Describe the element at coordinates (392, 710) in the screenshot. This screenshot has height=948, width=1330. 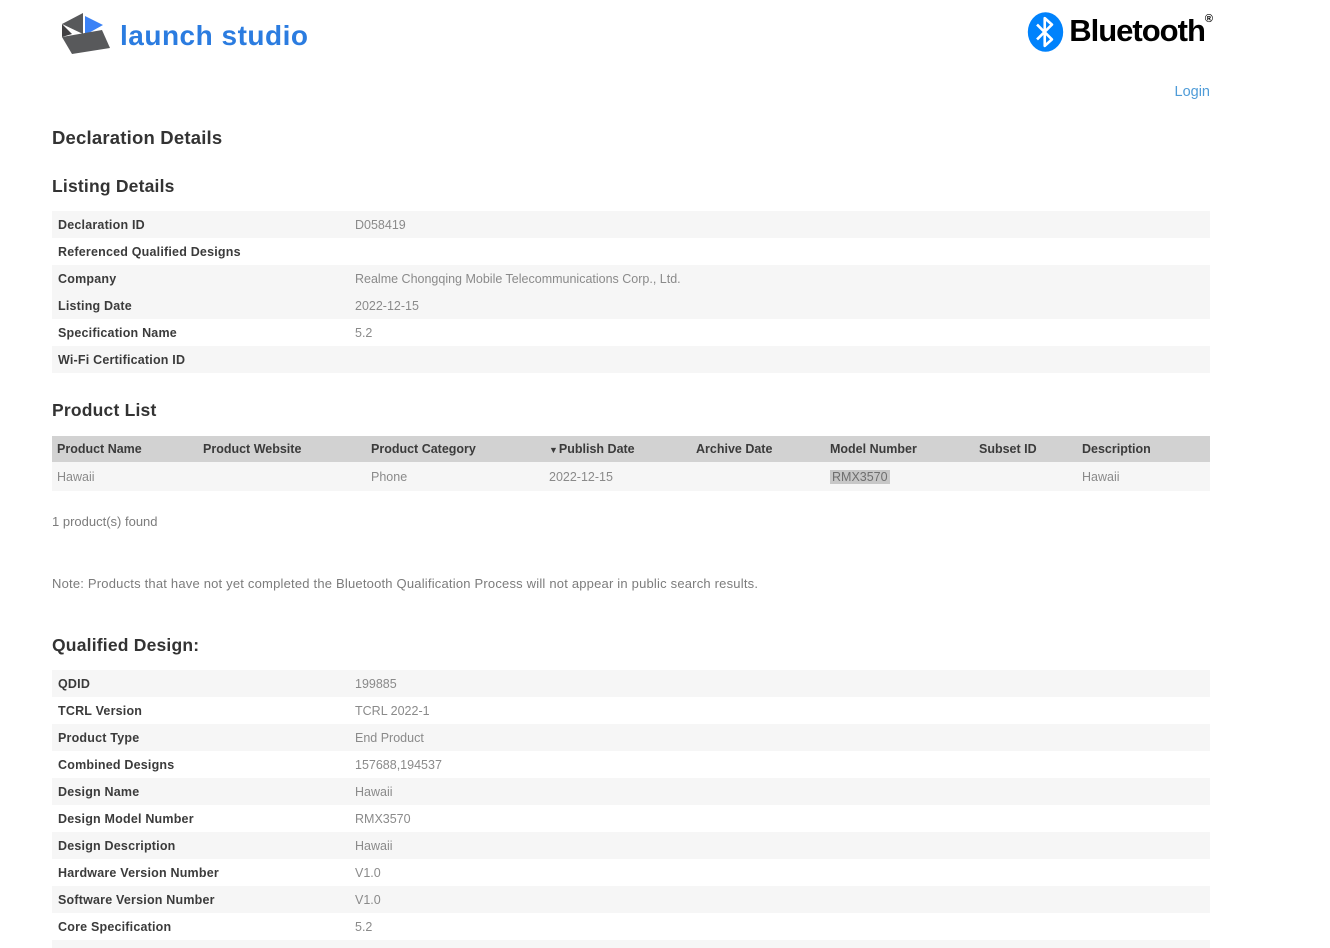
I see `detail-value: TCRL 2022-1` at that location.